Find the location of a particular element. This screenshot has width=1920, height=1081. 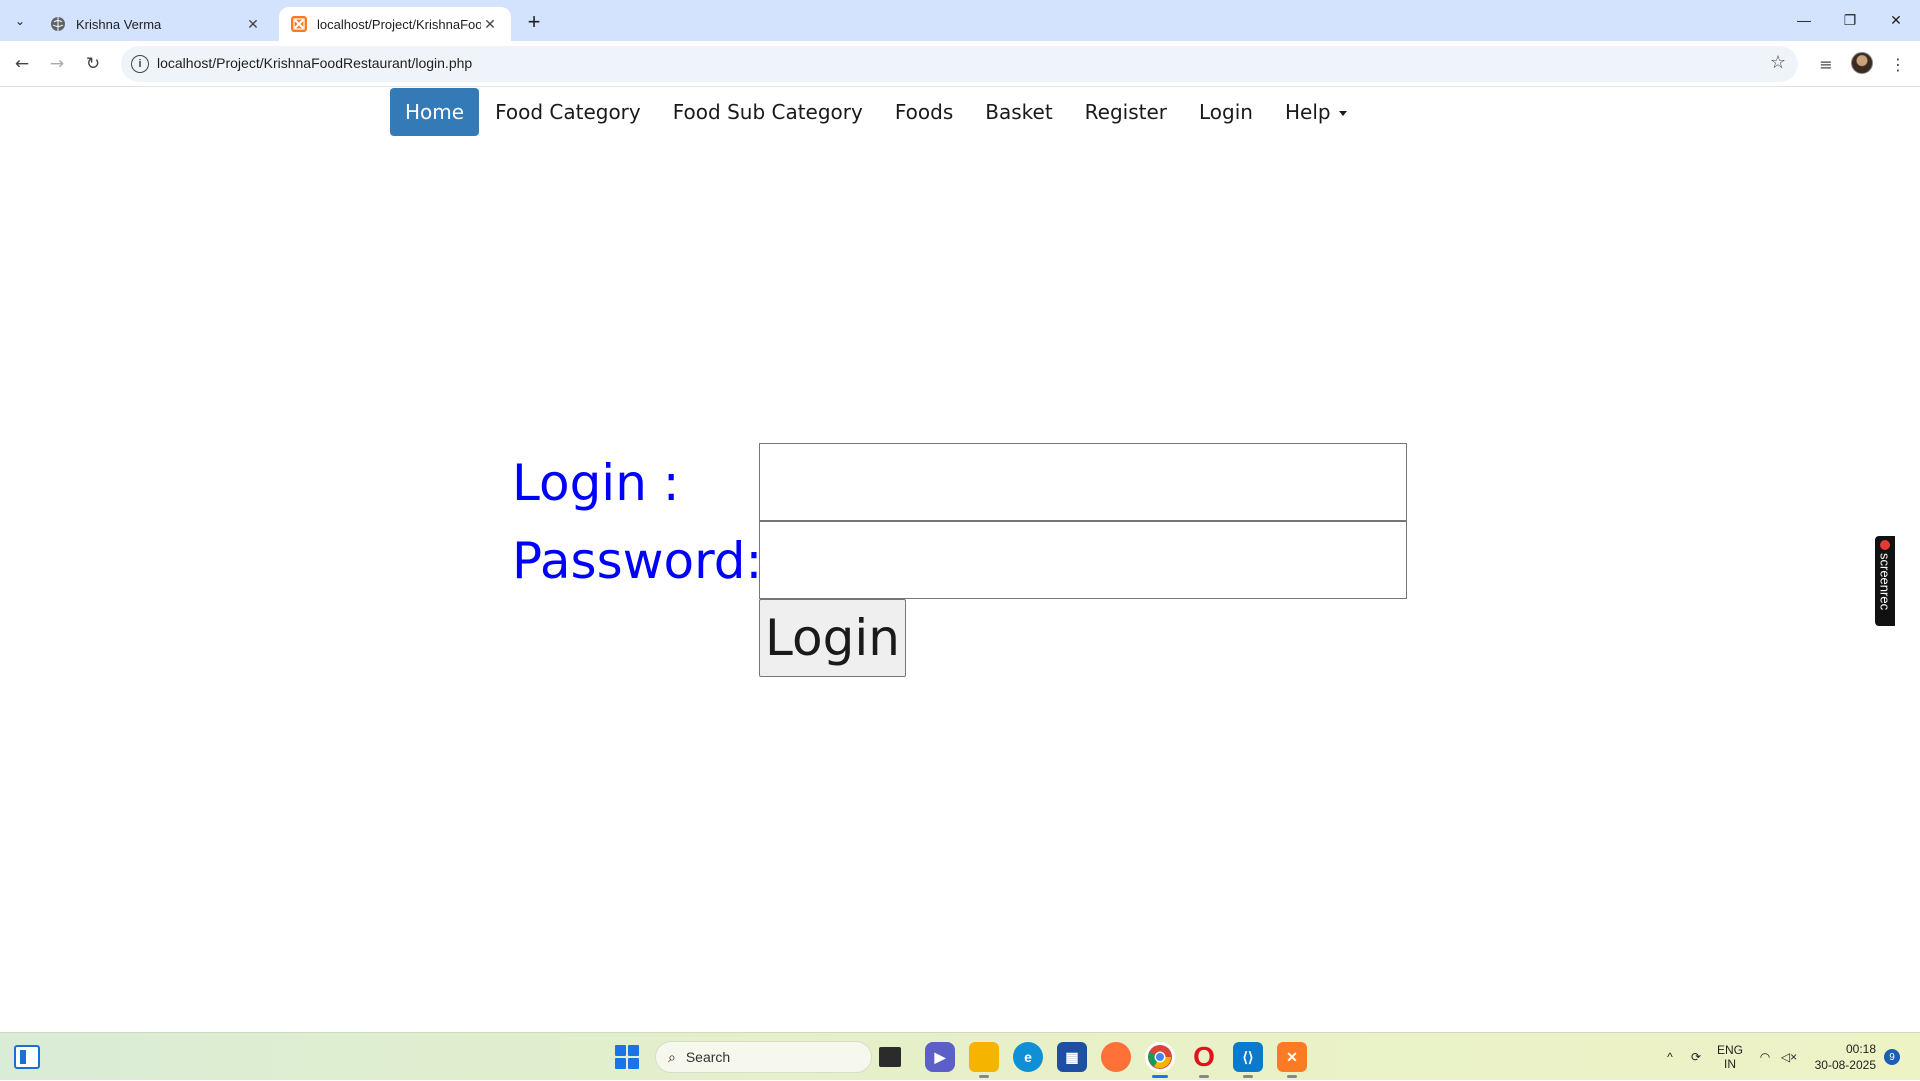

edge-icon: e is located at coordinates (1028, 1057).